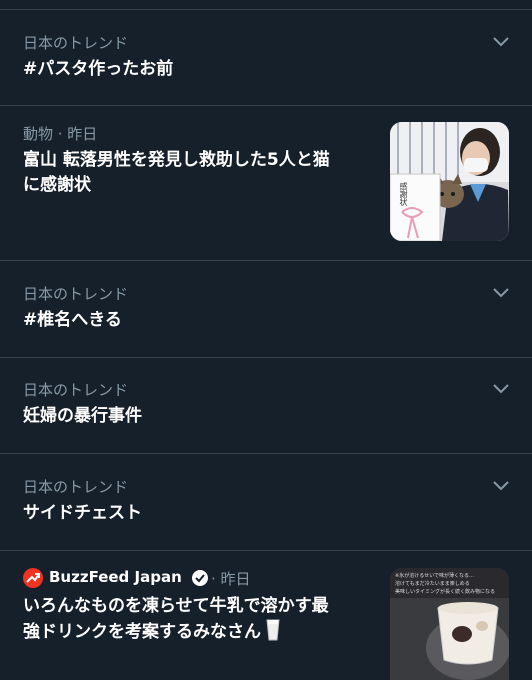 Image resolution: width=532 pixels, height=680 pixels. Describe the element at coordinates (432, 584) in the screenshot. I see `image-caption-line2: 溶けてもまだ冷たいまま楽しめる` at that location.